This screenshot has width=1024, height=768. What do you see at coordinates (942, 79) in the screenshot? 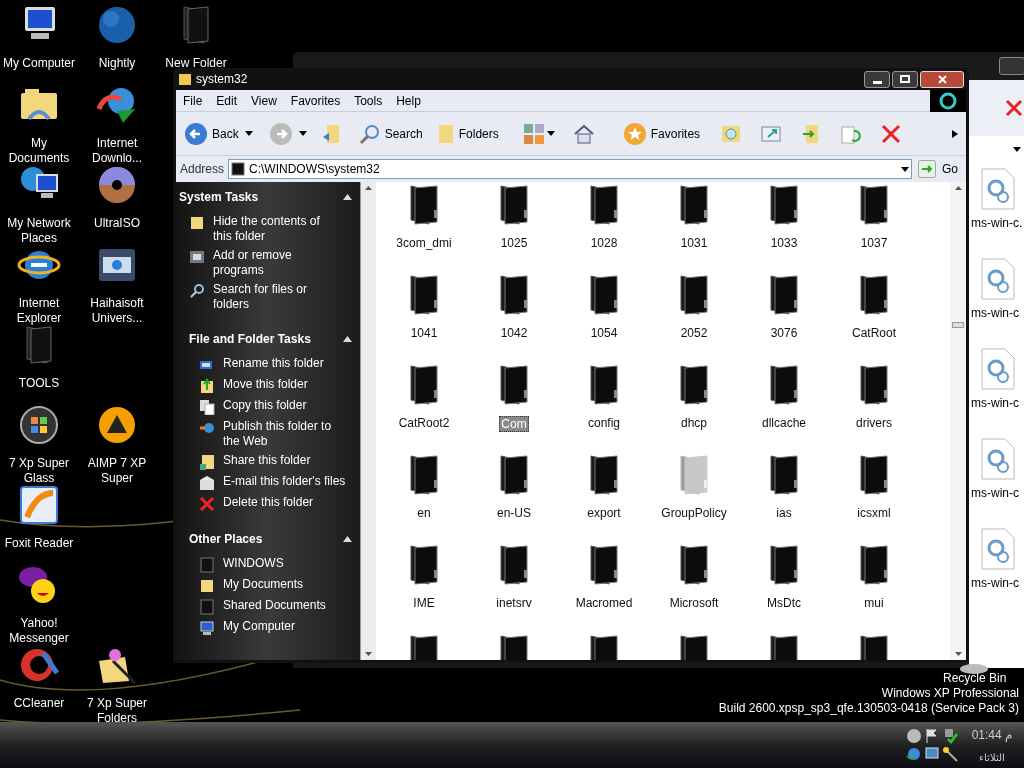
I see `close-button` at bounding box center [942, 79].